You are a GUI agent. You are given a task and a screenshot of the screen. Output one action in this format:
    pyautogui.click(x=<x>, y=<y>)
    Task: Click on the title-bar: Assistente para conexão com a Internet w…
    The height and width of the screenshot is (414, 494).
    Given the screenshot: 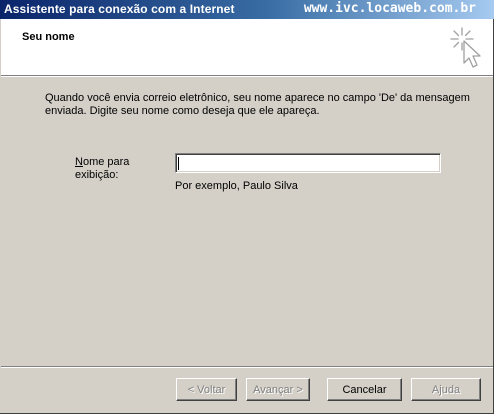 What is the action you would take?
    pyautogui.click(x=247, y=9)
    